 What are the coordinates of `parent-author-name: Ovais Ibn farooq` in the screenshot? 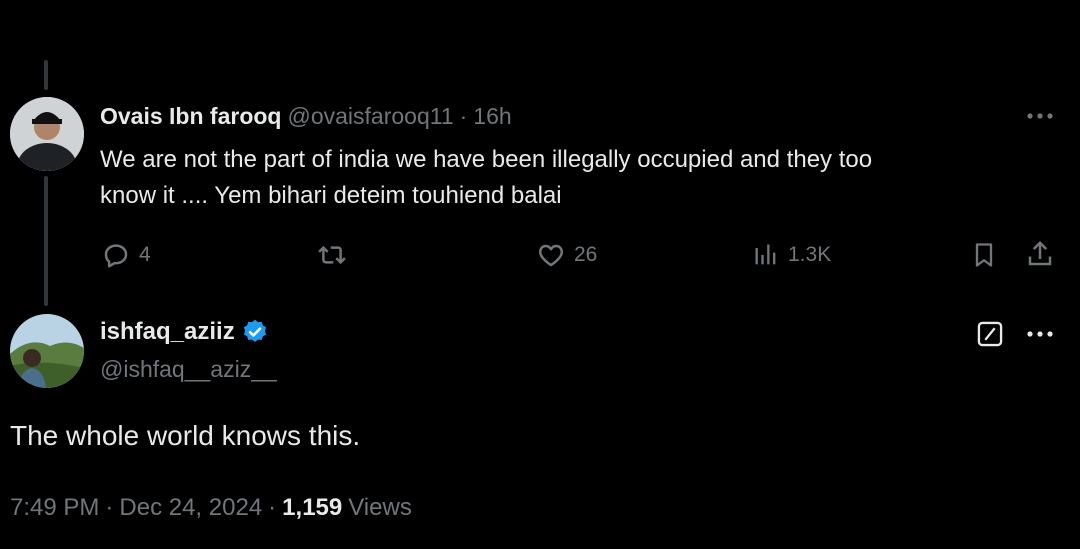 It's located at (190, 116).